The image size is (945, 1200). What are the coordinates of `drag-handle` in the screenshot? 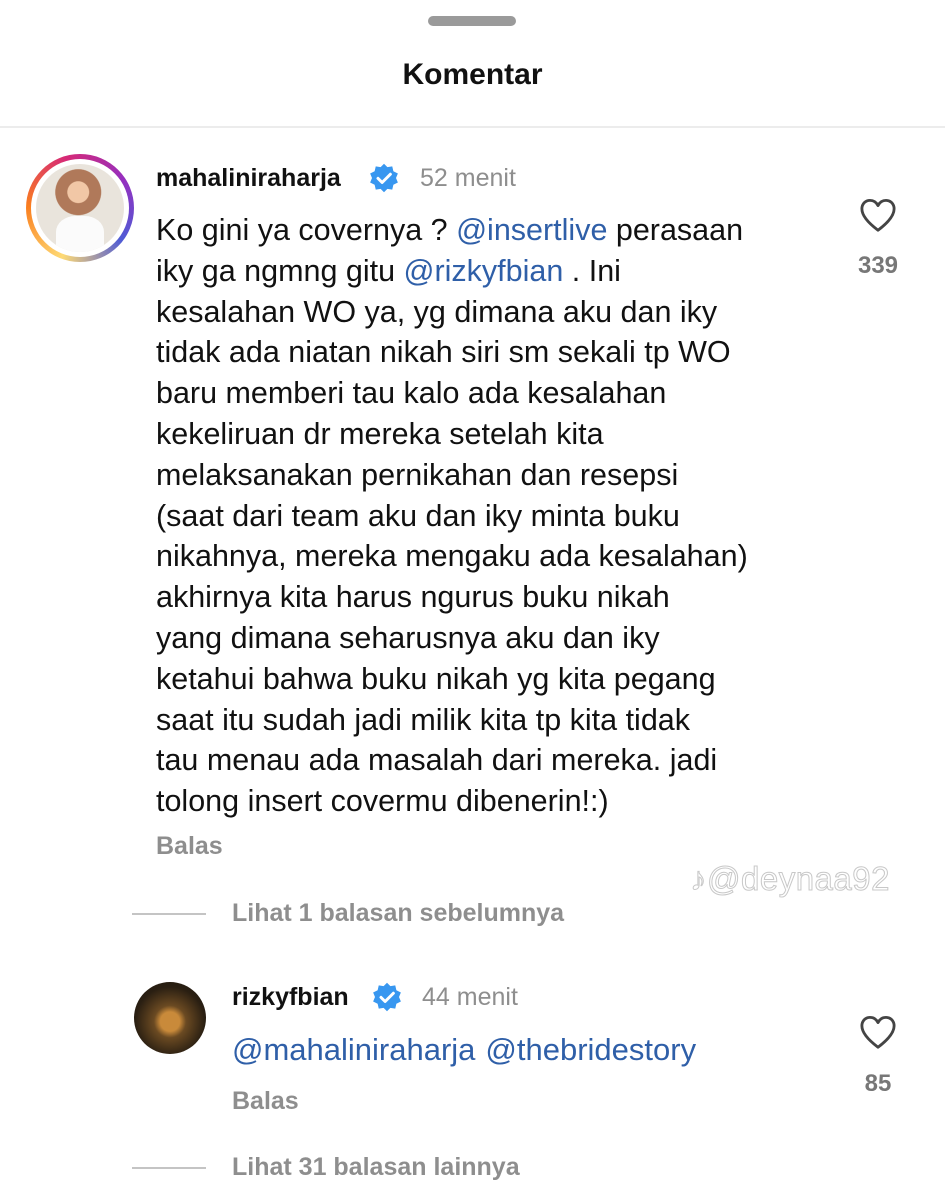 It's located at (472, 21).